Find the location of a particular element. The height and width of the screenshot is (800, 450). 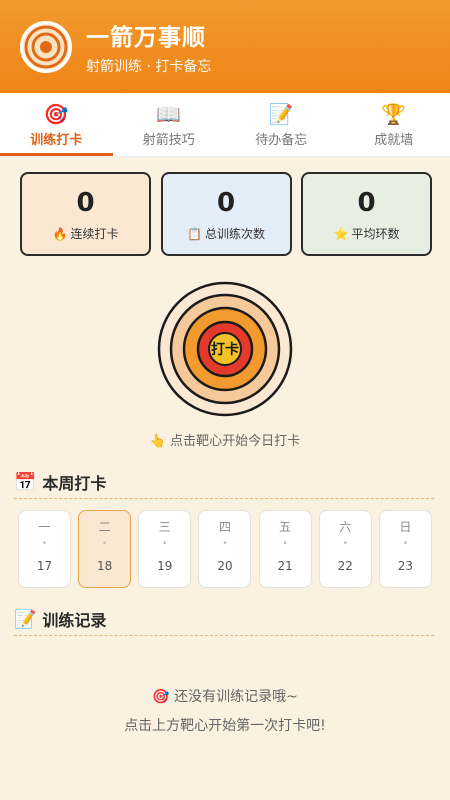

day-cell-thu: 四 • 20 is located at coordinates (225, 549).